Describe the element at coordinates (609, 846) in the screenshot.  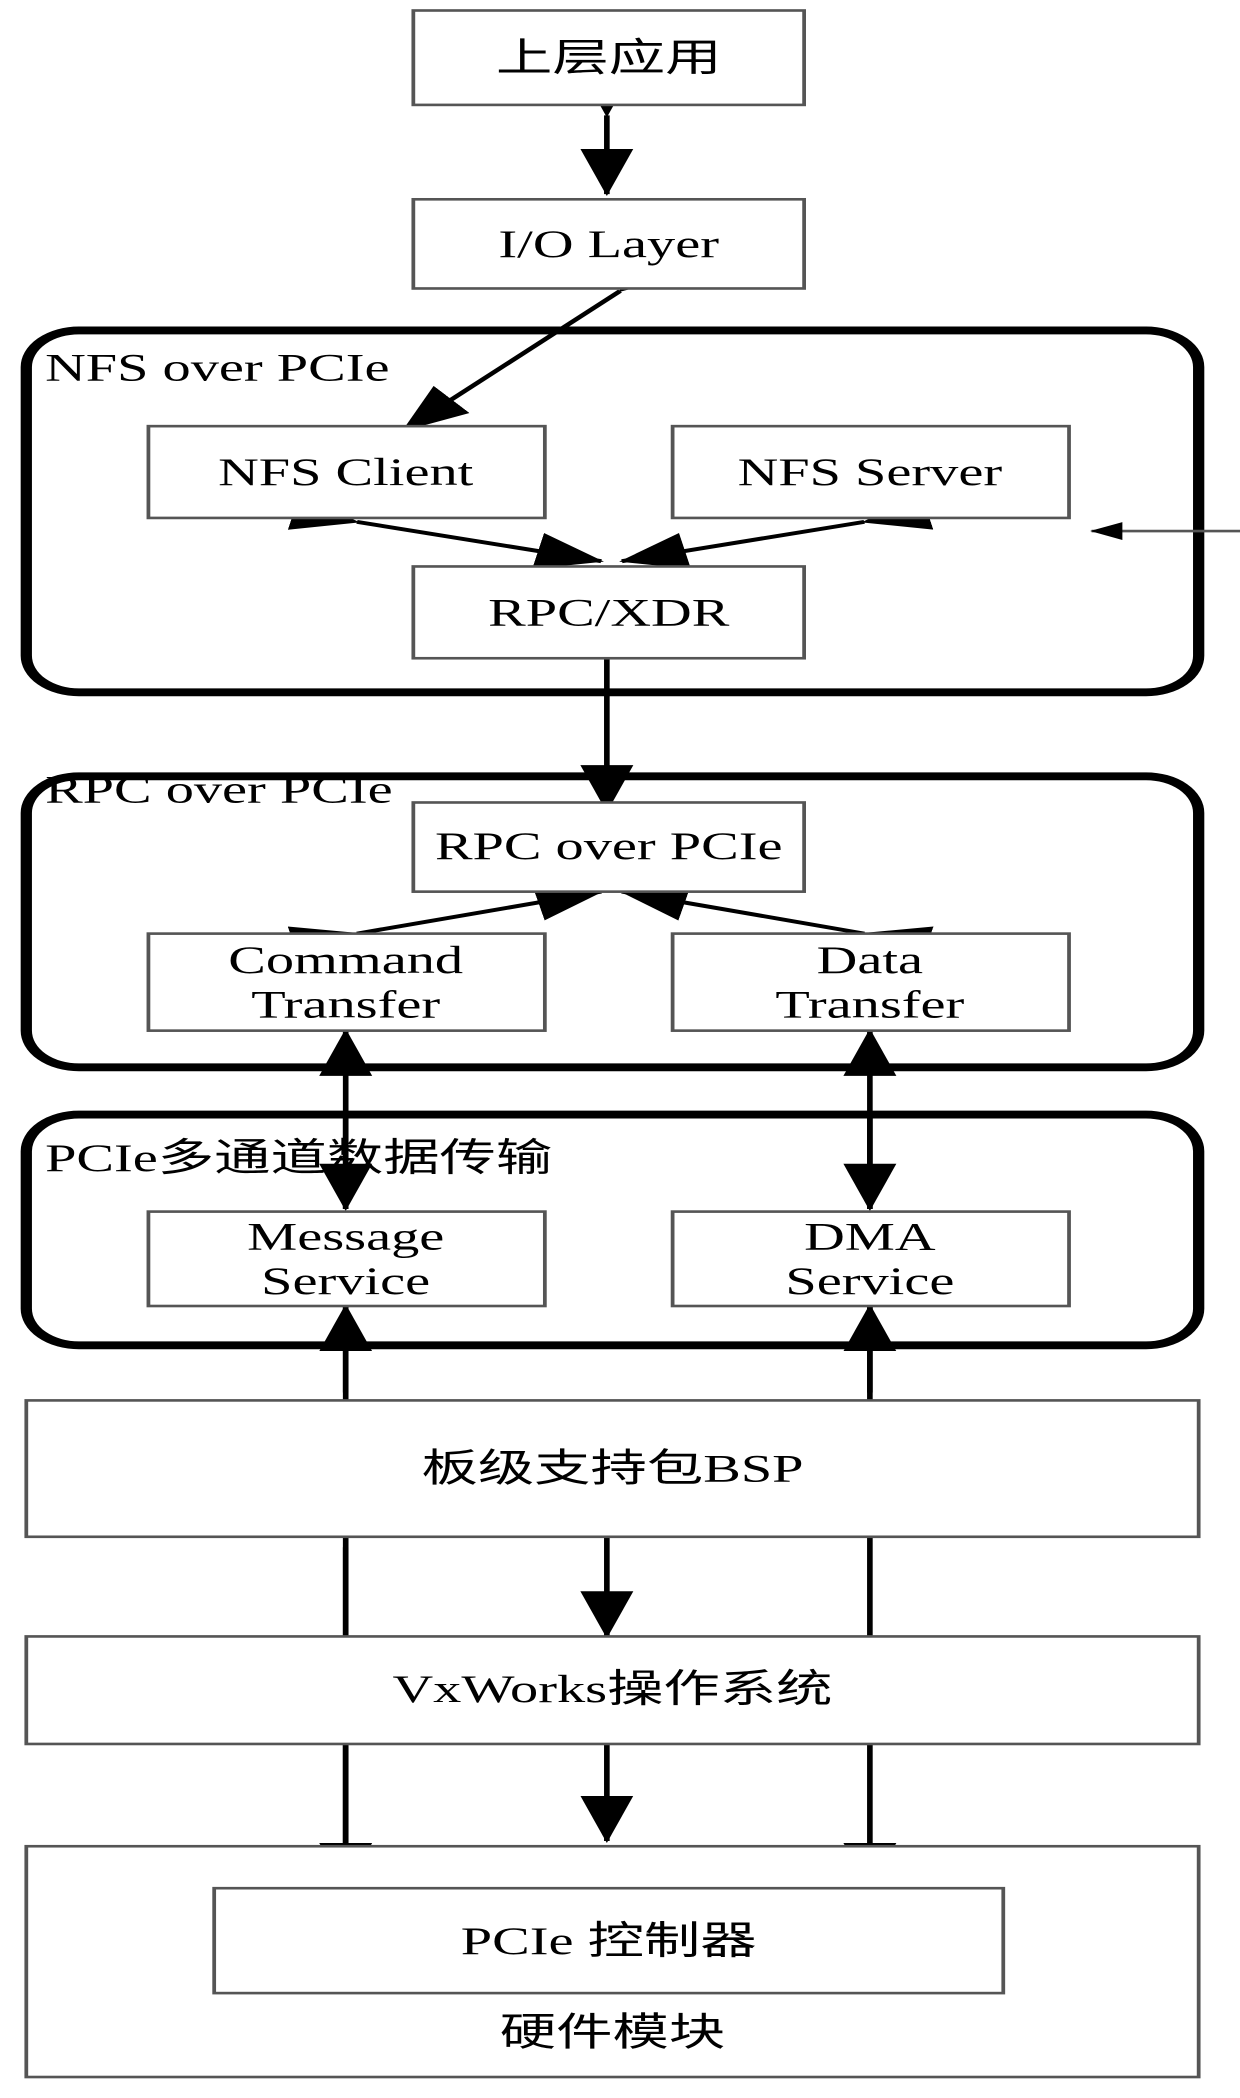
I see `box-rpc-over-pcie-label: RPC over PCIe` at that location.